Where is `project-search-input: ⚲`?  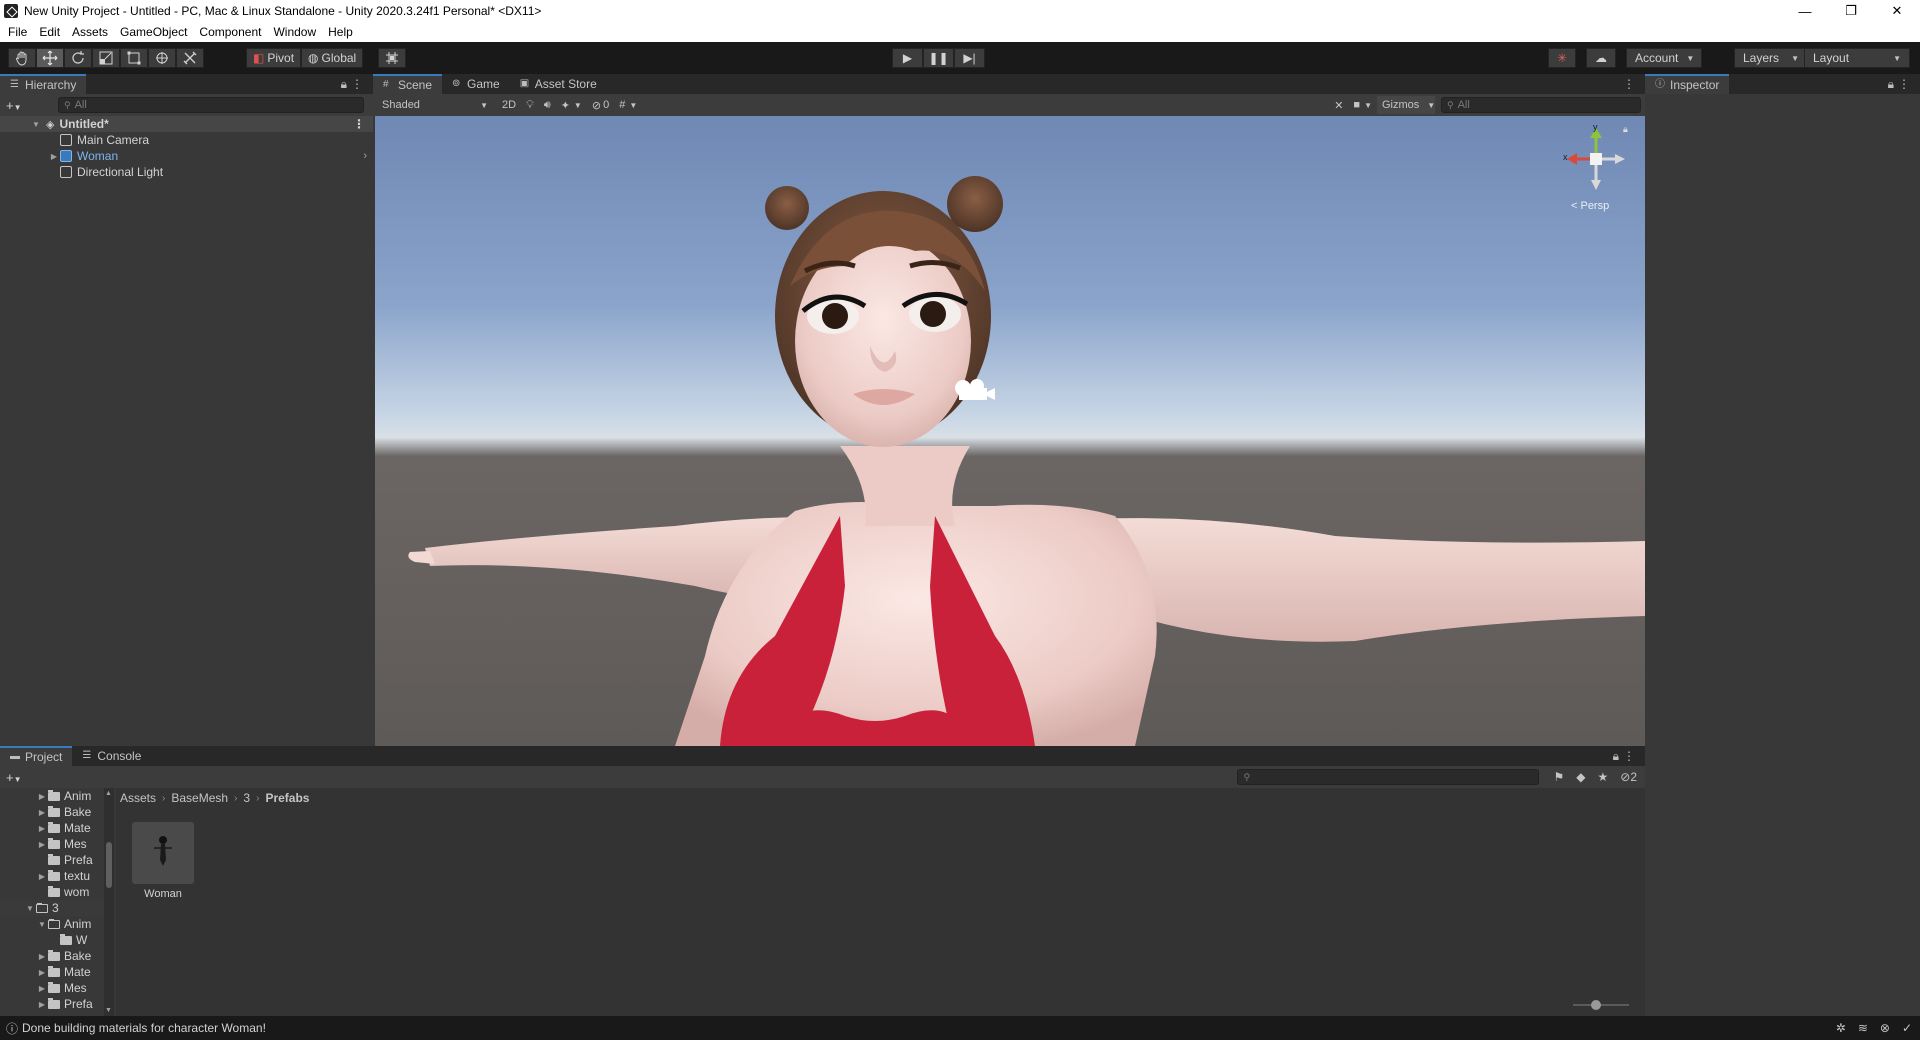 project-search-input: ⚲ is located at coordinates (1388, 777).